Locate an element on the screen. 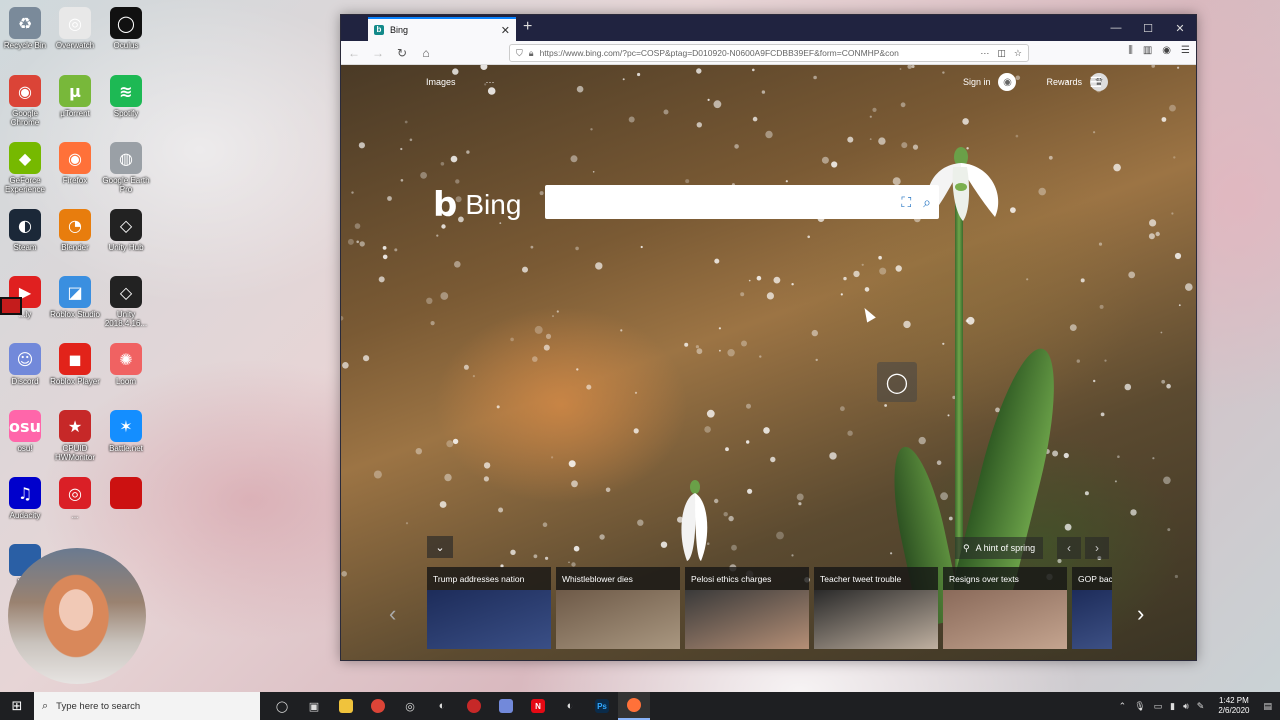 The height and width of the screenshot is (720, 1280). menu-icon: ☰ is located at coordinates (1185, 50).